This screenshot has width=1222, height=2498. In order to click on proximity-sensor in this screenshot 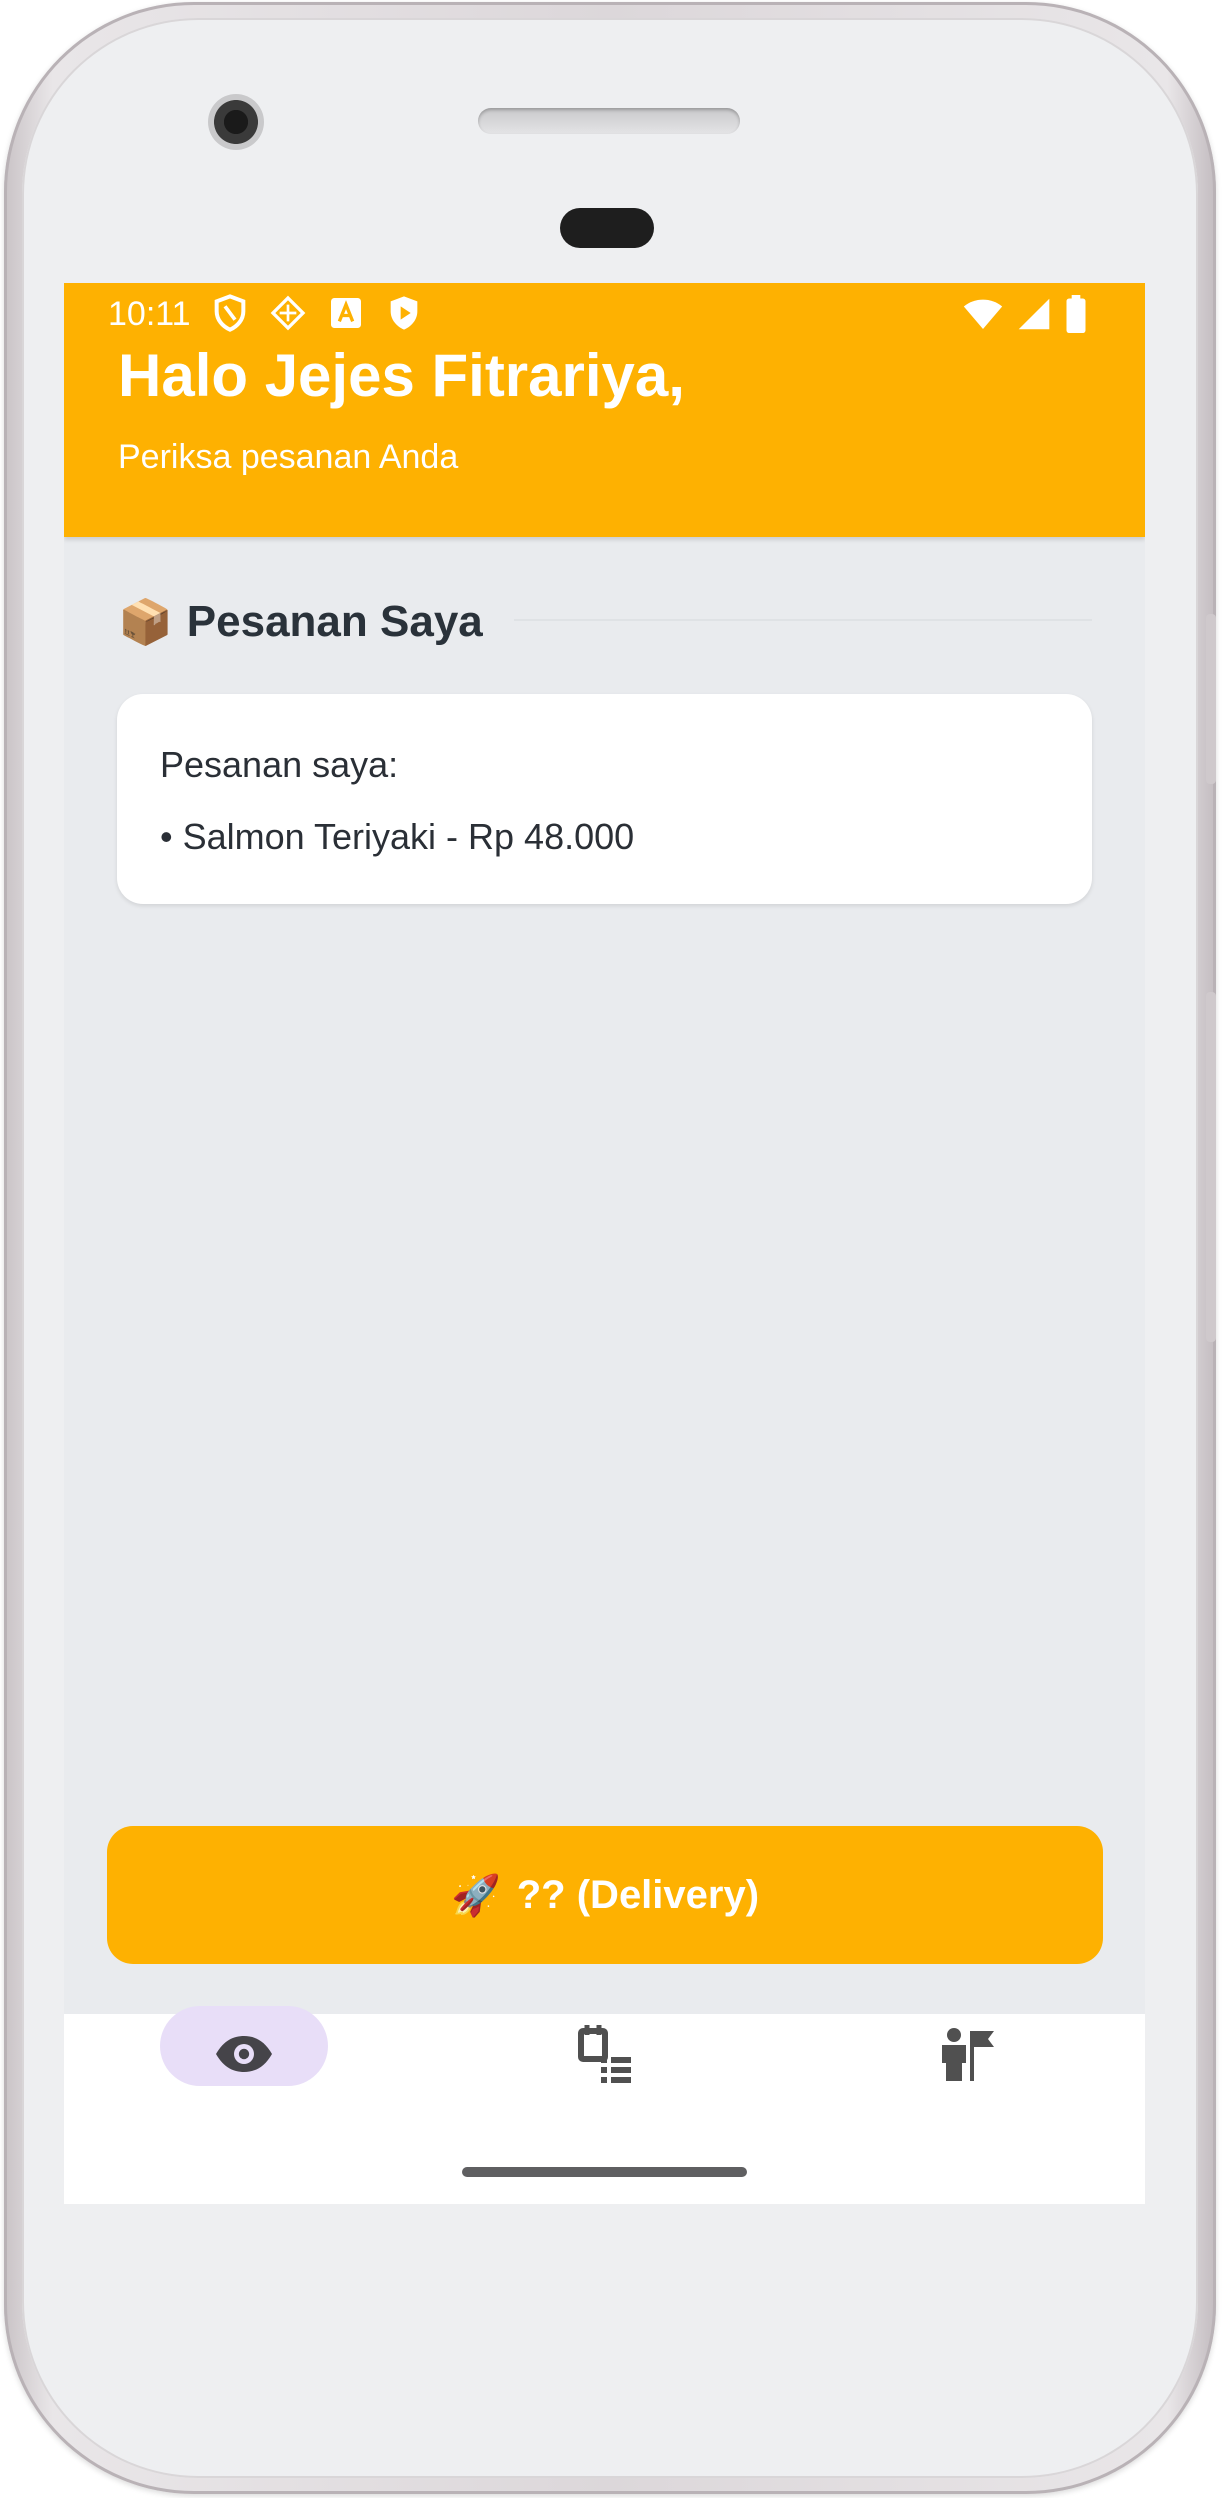, I will do `click(607, 228)`.